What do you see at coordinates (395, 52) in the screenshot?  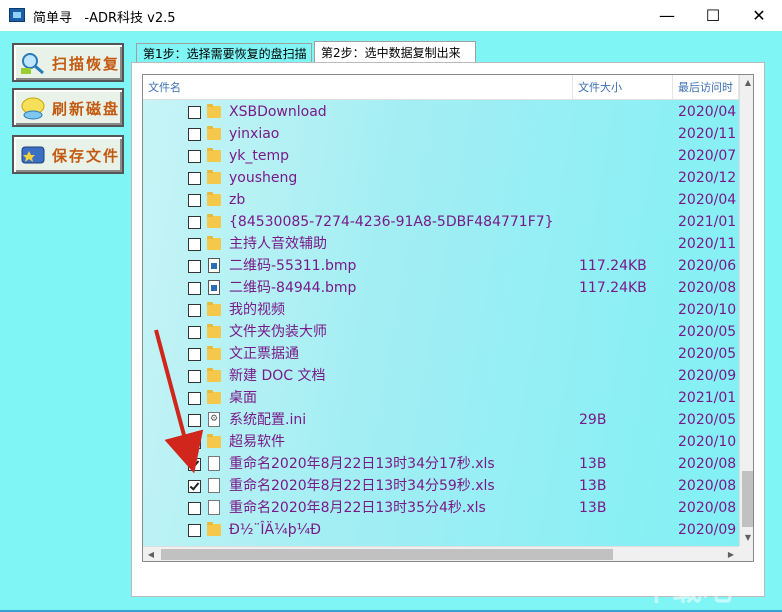 I see `tab-step-2: 第2步：选中数据复制出来` at bounding box center [395, 52].